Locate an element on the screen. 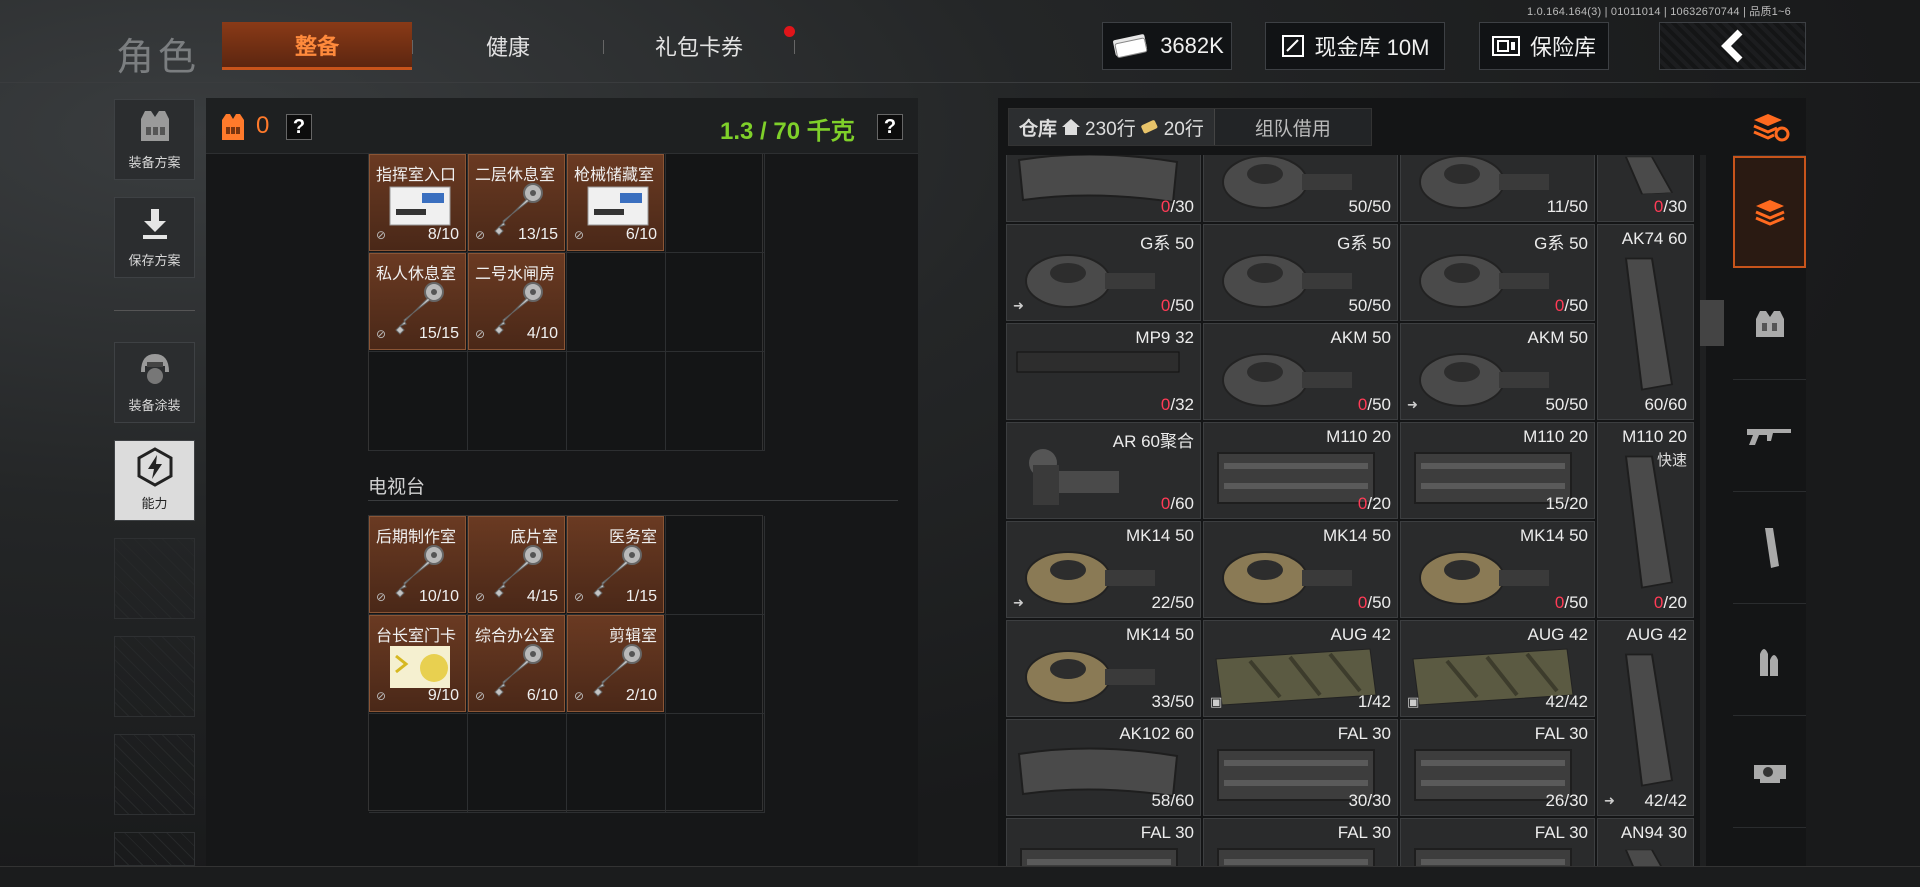 Image resolution: width=1920 pixels, height=887 pixels. warehouse-slot: AKM 50 0/50 is located at coordinates (1300, 371).